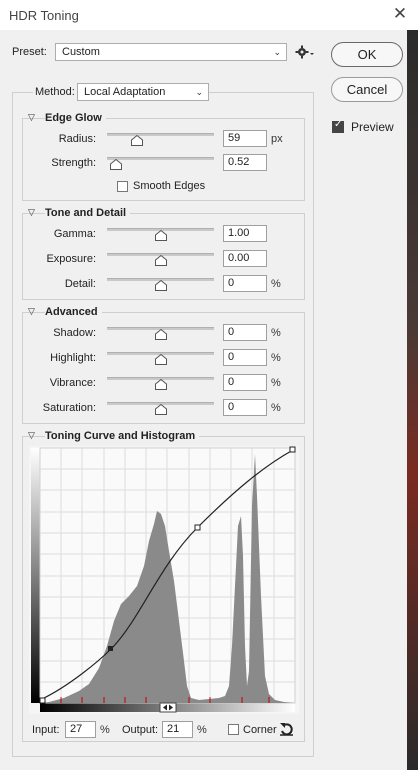 Image resolution: width=418 pixels, height=770 pixels. Describe the element at coordinates (245, 138) in the screenshot. I see `radius-field: 59` at that location.